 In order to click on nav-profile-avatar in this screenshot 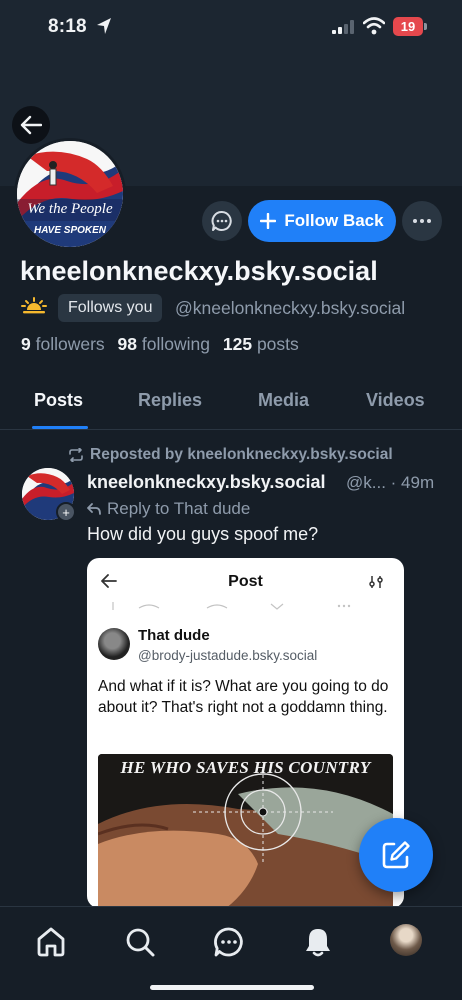, I will do `click(406, 940)`.